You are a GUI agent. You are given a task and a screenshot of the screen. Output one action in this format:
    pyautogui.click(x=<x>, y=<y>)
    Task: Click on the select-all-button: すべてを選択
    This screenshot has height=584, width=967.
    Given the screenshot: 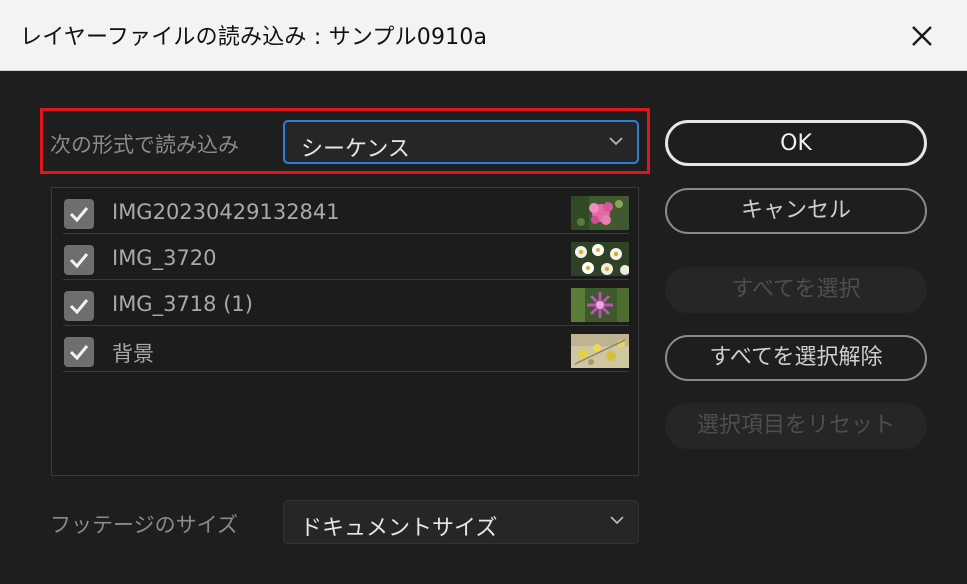 What is the action you would take?
    pyautogui.click(x=796, y=290)
    